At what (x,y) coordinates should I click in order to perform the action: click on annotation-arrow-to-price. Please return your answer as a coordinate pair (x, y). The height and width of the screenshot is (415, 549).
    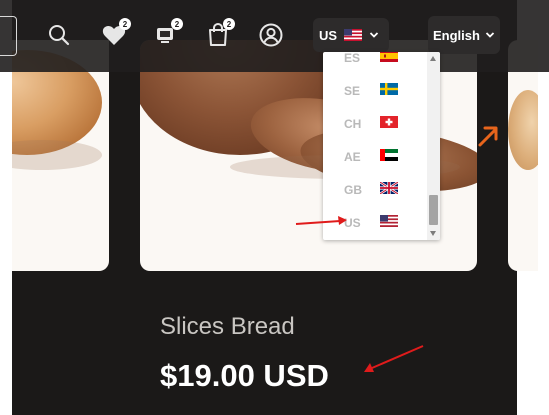
    Looking at the image, I should click on (394, 358).